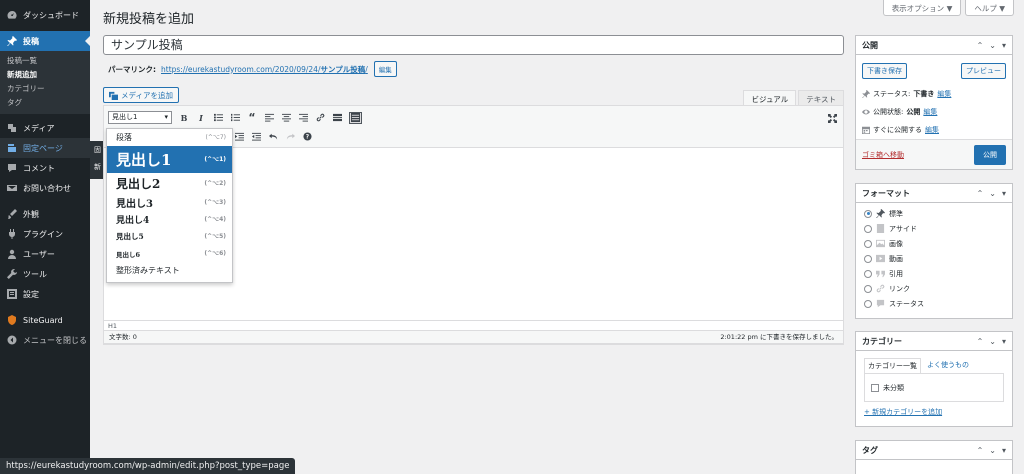 The height and width of the screenshot is (474, 1024). Describe the element at coordinates (897, 130) in the screenshot. I see `schedule-label: すぐに公開する` at that location.